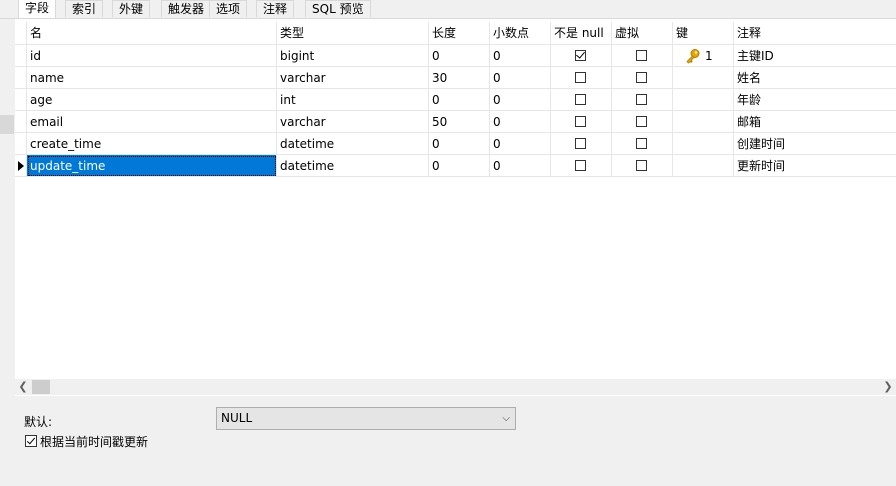 This screenshot has width=896, height=486. Describe the element at coordinates (815, 56) in the screenshot. I see `field-comment: 主键ID` at that location.